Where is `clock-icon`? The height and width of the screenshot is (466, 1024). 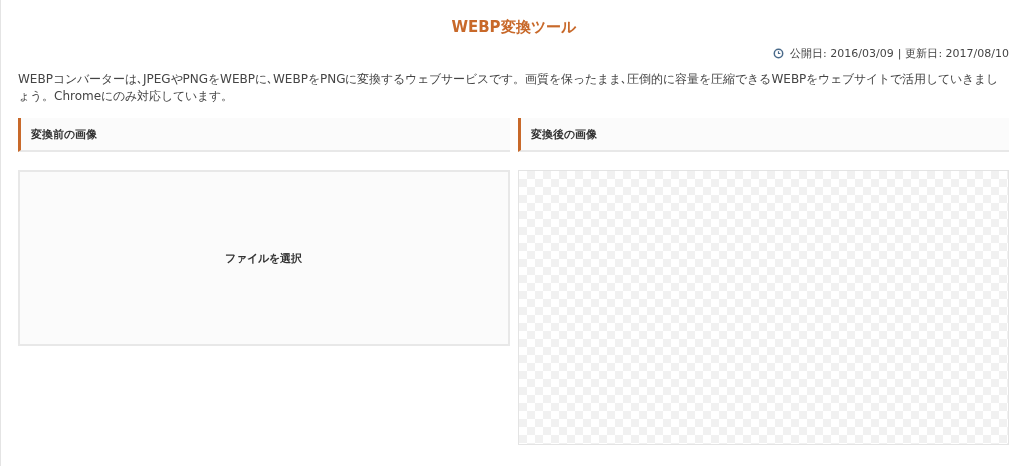
clock-icon is located at coordinates (779, 53).